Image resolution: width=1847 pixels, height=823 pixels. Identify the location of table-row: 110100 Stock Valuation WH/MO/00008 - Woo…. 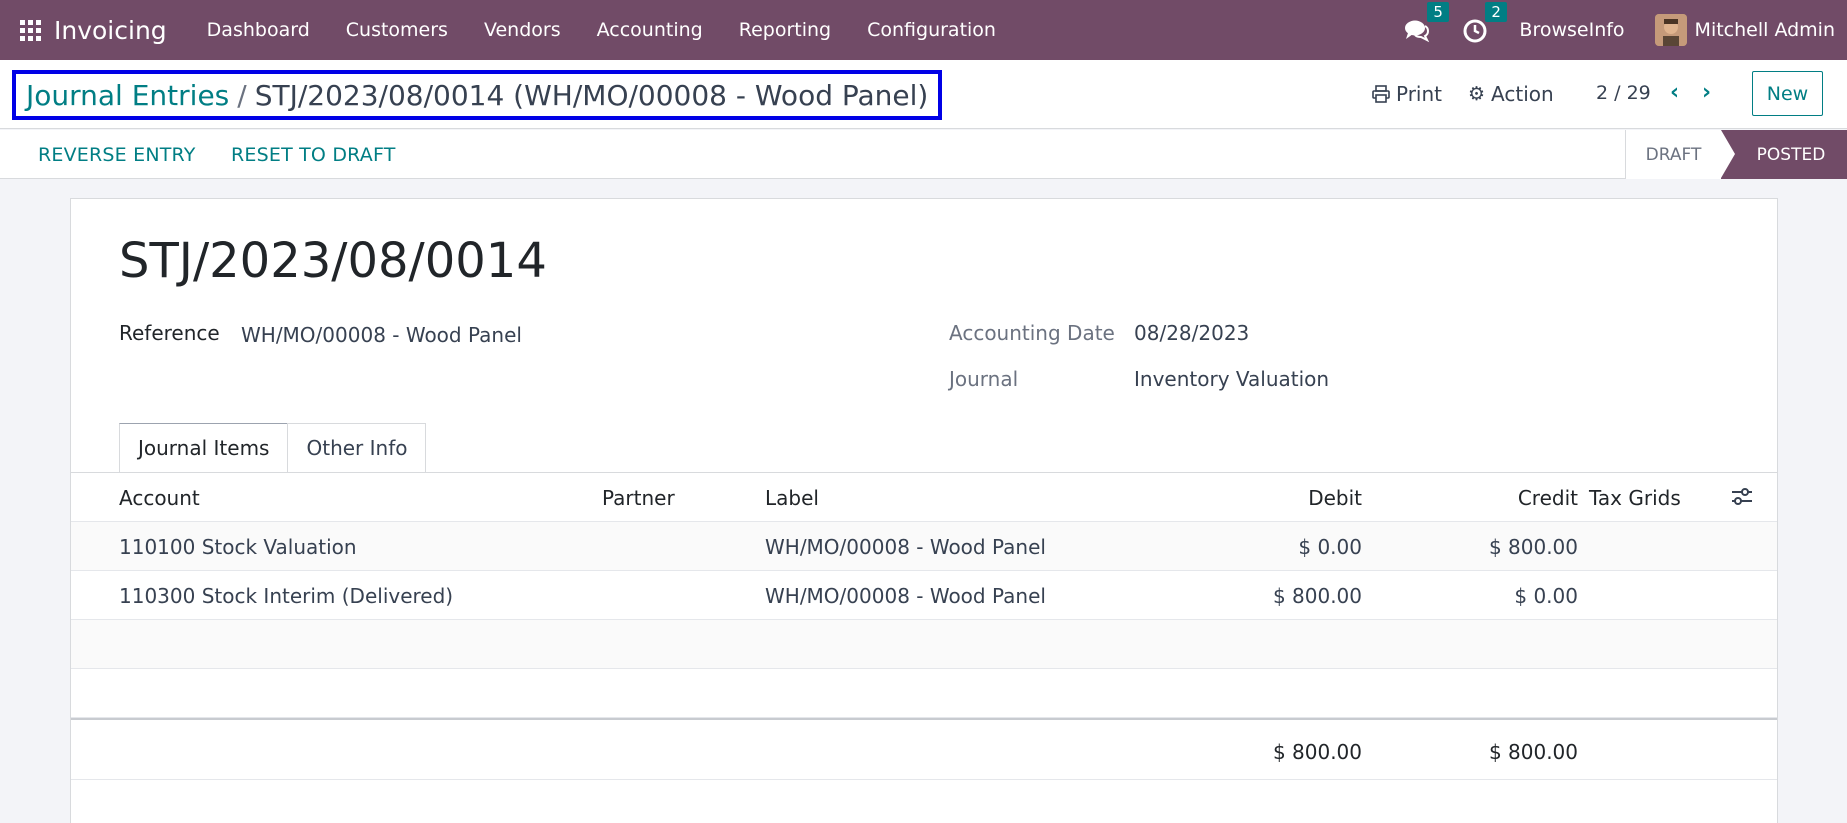
(924, 546).